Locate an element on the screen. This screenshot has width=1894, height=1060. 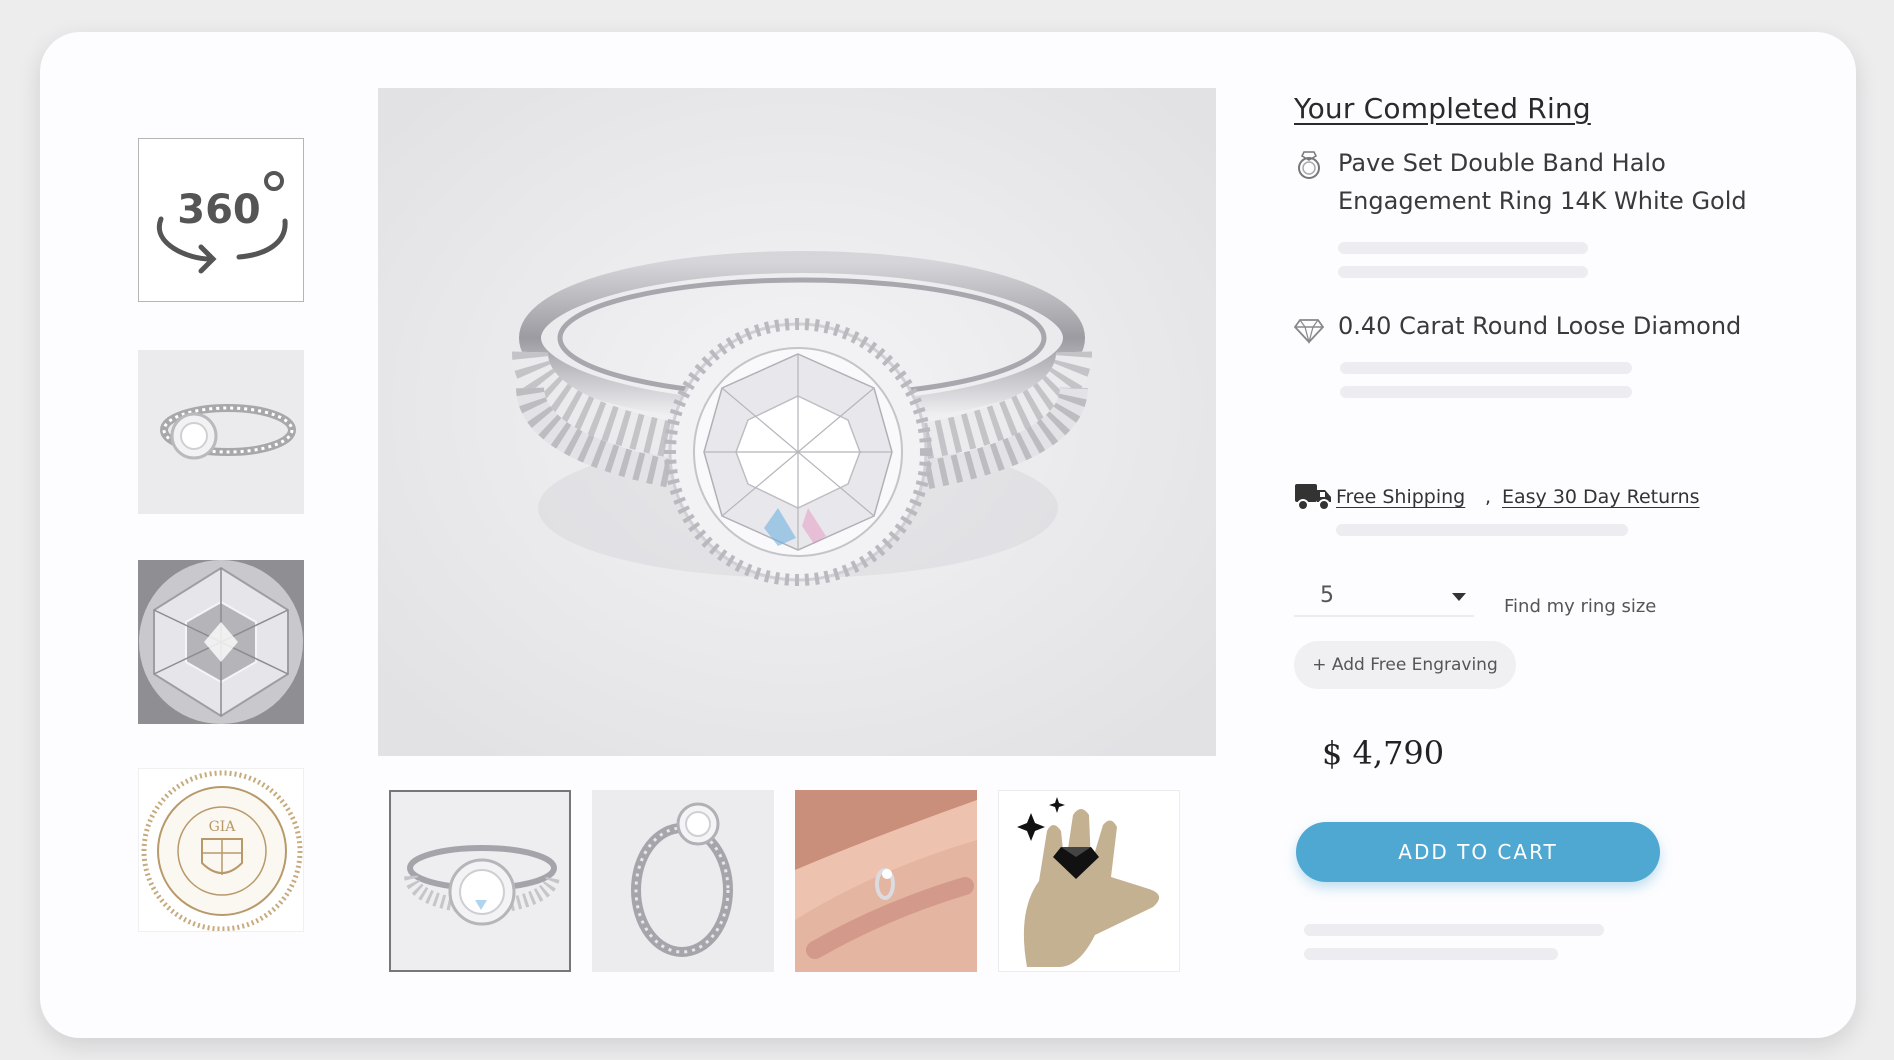
thumbnail-hand-size-guide is located at coordinates (1089, 881).